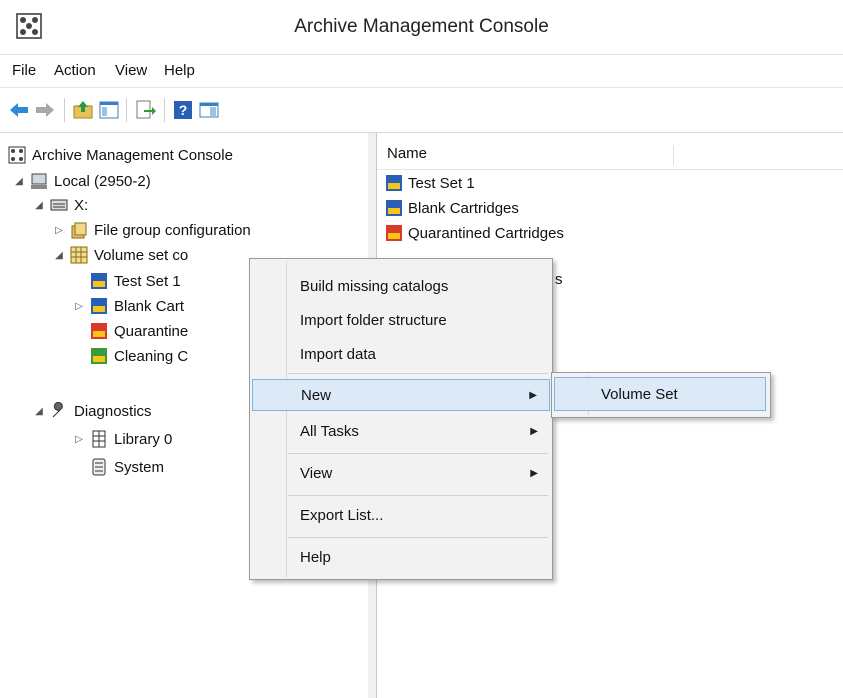 This screenshot has width=843, height=698. Describe the element at coordinates (463, 208) in the screenshot. I see `list-item-label: Blank Cartridges` at that location.